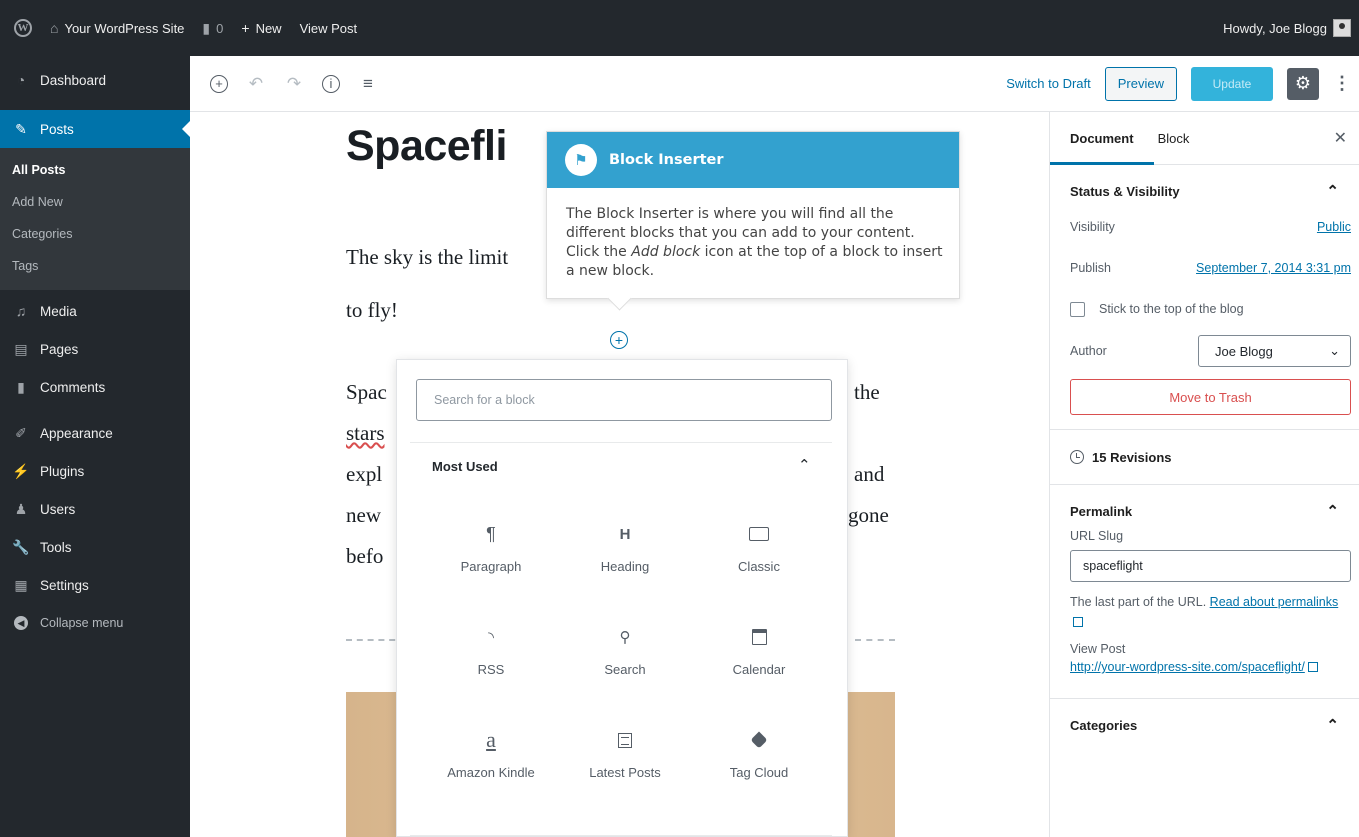  Describe the element at coordinates (21, 386) in the screenshot. I see `comments-icon: ▮` at that location.